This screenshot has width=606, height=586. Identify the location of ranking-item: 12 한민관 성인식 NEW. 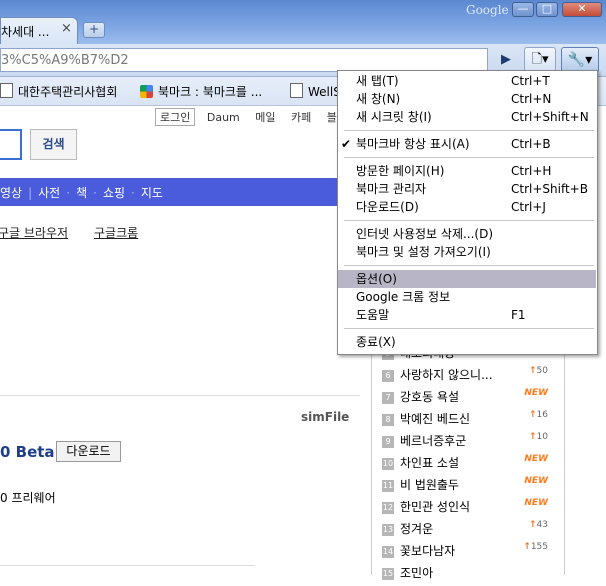
(467, 509).